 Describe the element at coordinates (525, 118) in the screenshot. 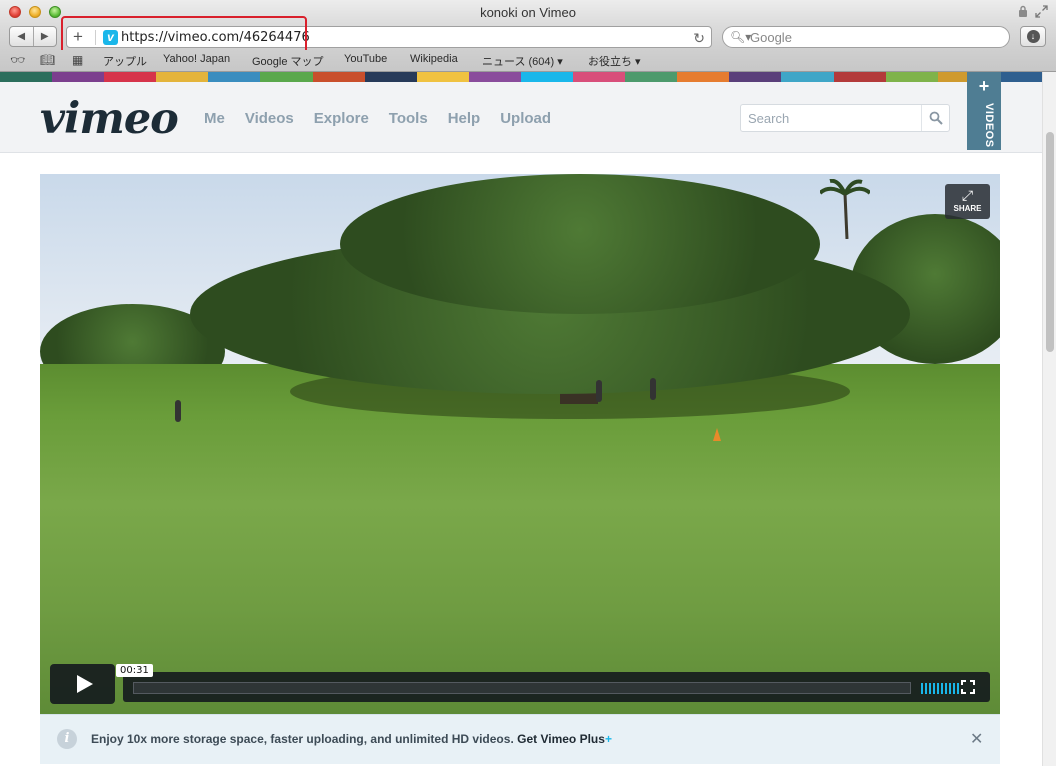

I see `nav-upload: Upload` at that location.